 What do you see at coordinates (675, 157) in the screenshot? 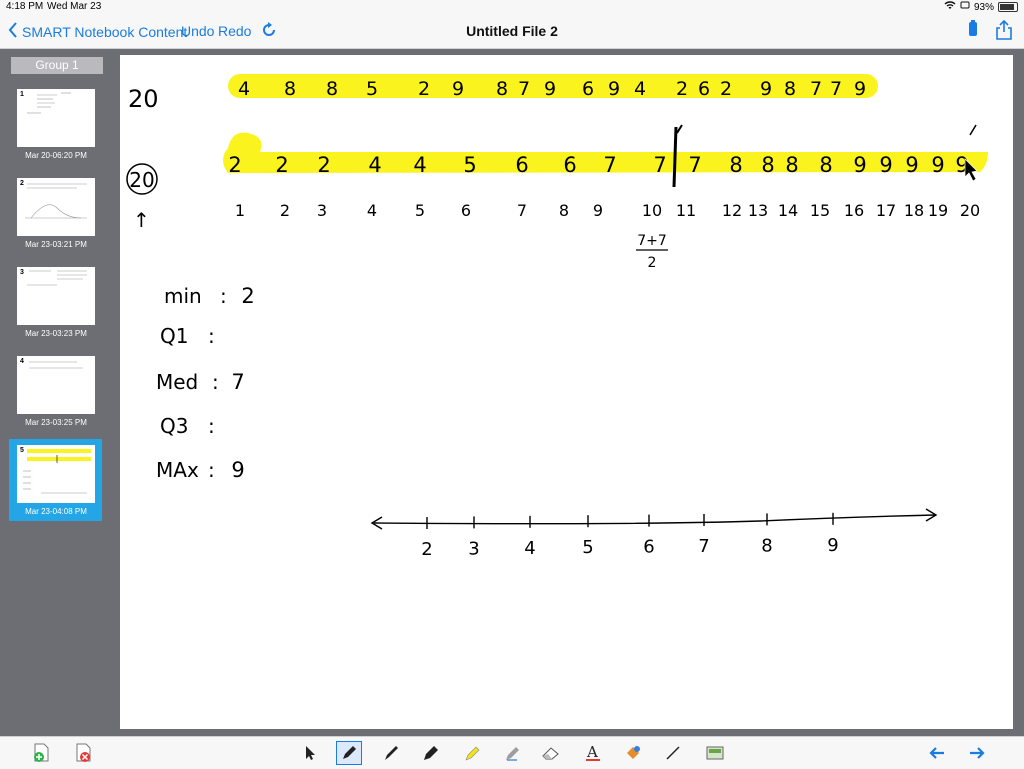
I see `median-divider` at bounding box center [675, 157].